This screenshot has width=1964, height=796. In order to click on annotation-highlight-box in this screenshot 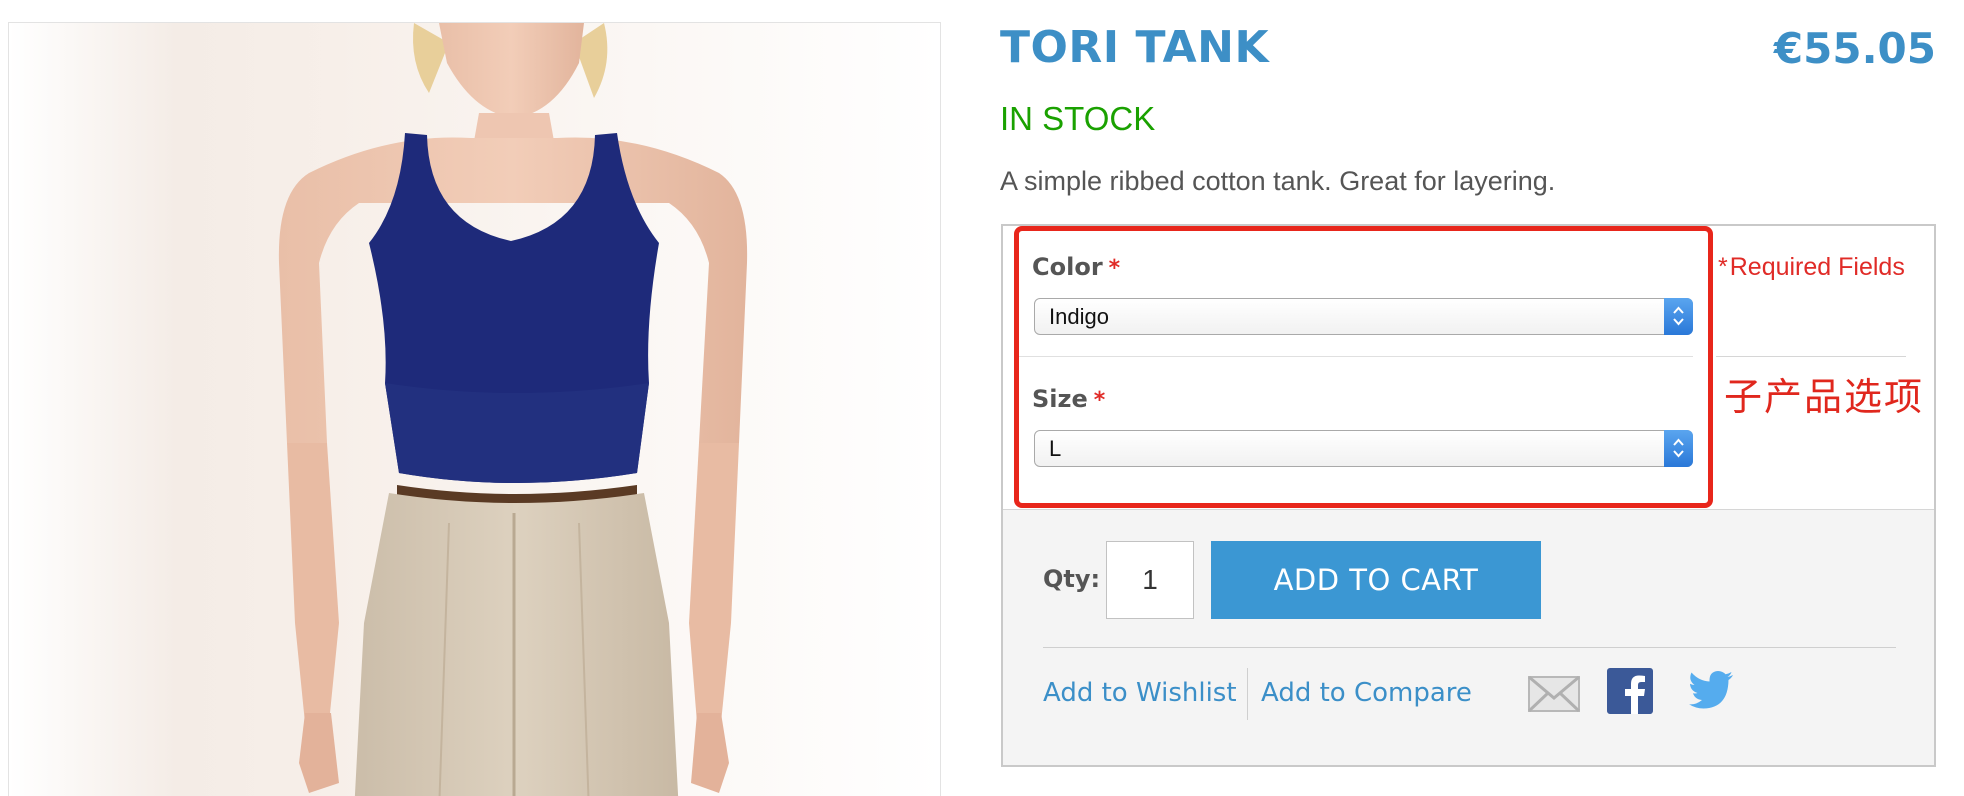, I will do `click(1363, 367)`.